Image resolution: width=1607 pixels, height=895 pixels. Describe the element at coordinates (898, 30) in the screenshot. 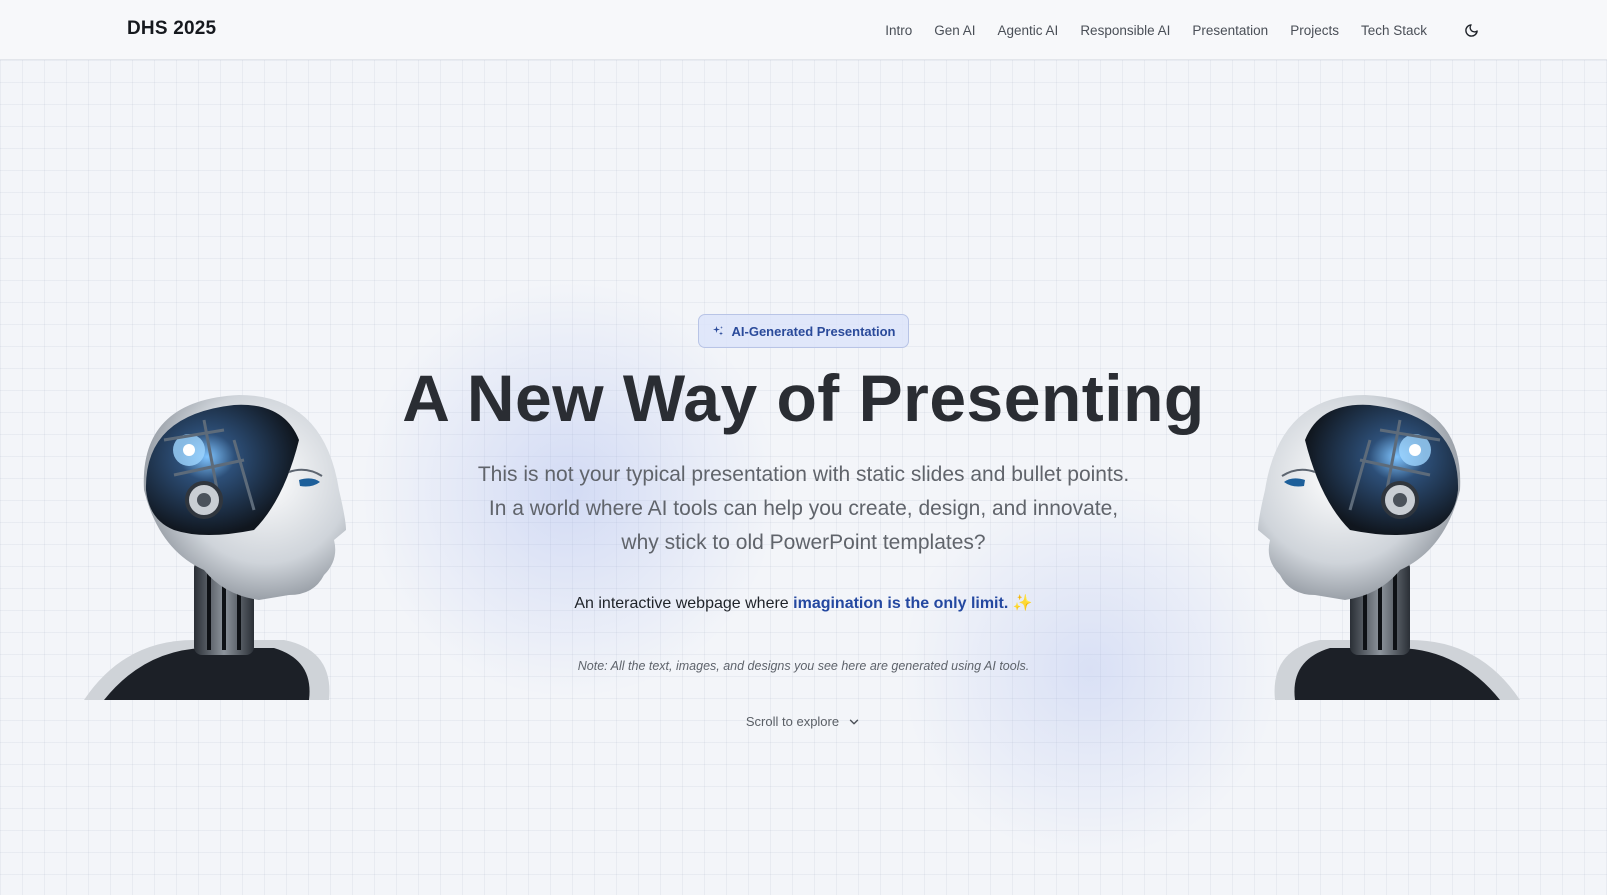

I see `nav-link-intro: Intro` at that location.